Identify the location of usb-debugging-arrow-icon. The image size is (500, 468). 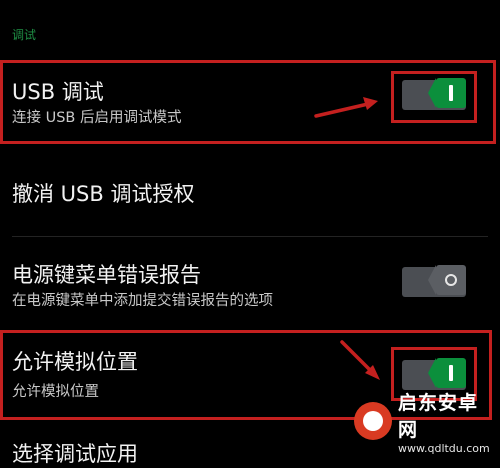
(346, 107).